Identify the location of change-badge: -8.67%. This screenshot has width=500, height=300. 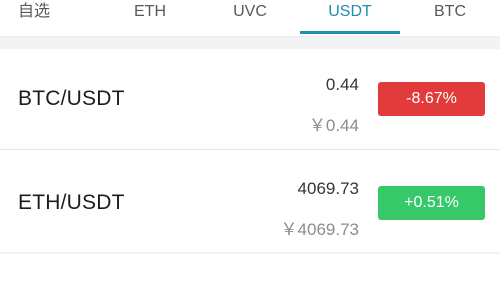
(431, 99).